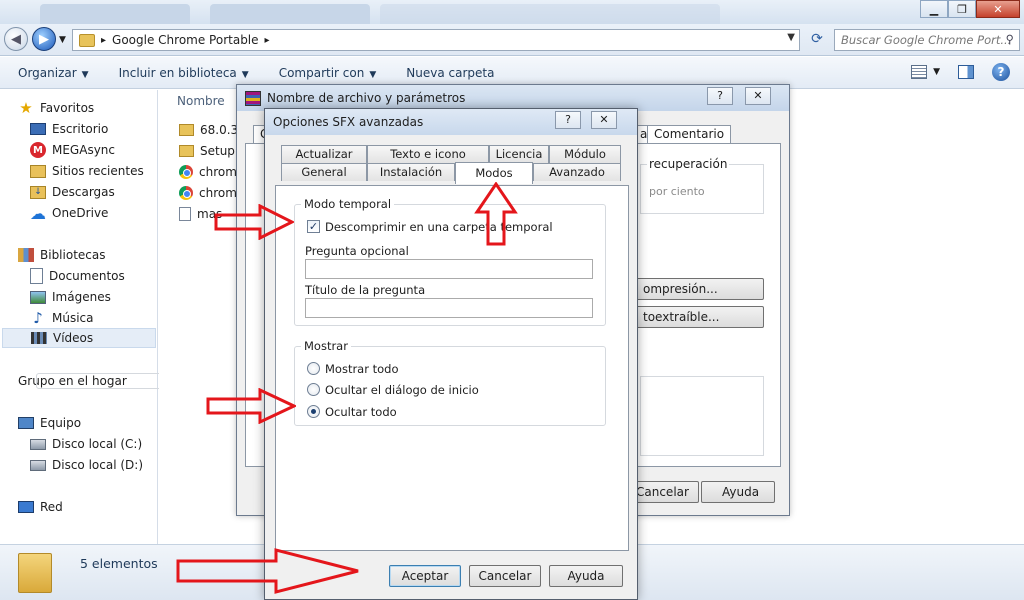 The height and width of the screenshot is (600, 1024). I want to click on forward-button: ▶, so click(44, 39).